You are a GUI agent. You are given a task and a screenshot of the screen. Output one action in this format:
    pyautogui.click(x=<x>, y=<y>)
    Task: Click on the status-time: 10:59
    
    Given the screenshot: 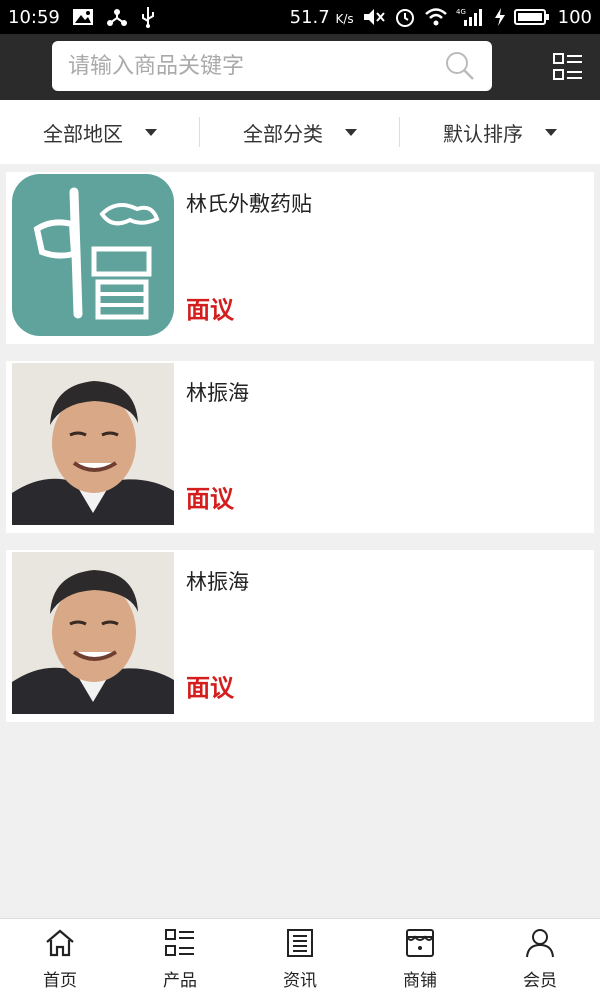 What is the action you would take?
    pyautogui.click(x=34, y=17)
    